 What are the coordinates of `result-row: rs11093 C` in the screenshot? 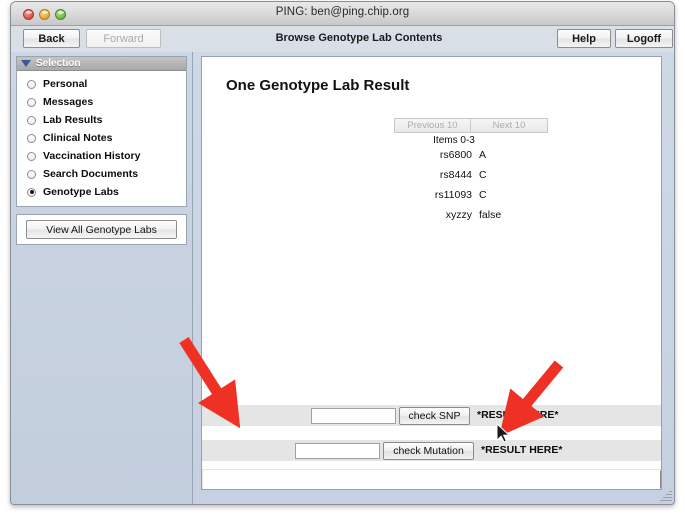 It's located at (472, 199).